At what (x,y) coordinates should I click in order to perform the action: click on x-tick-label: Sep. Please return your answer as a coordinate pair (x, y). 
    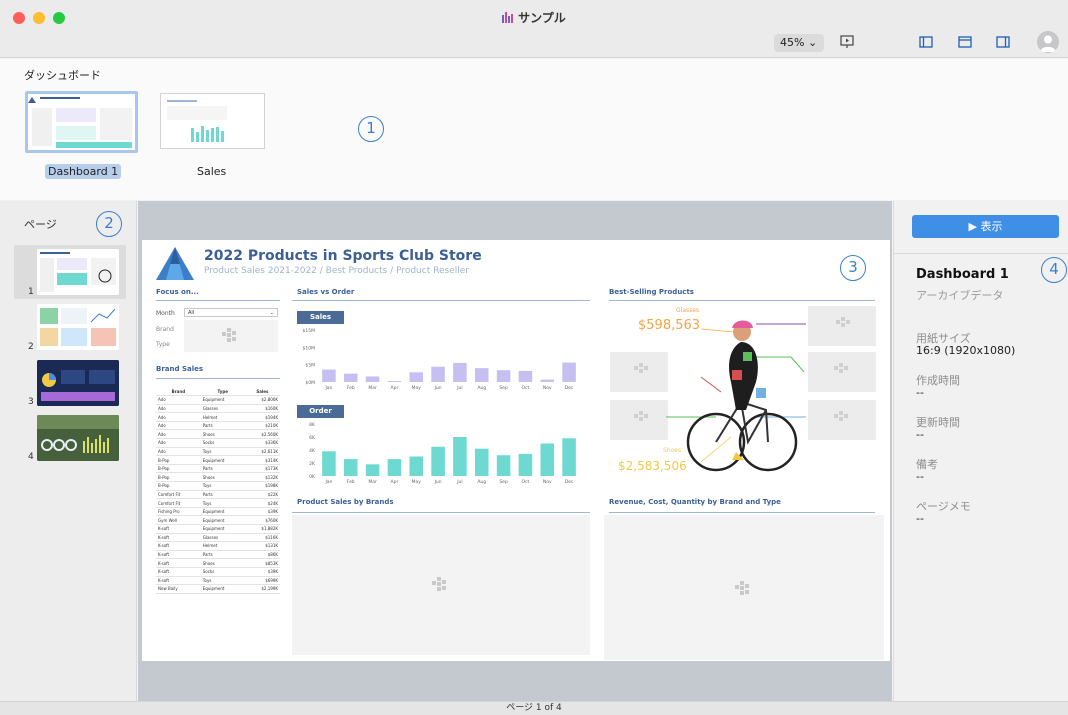
    Looking at the image, I should click on (503, 482).